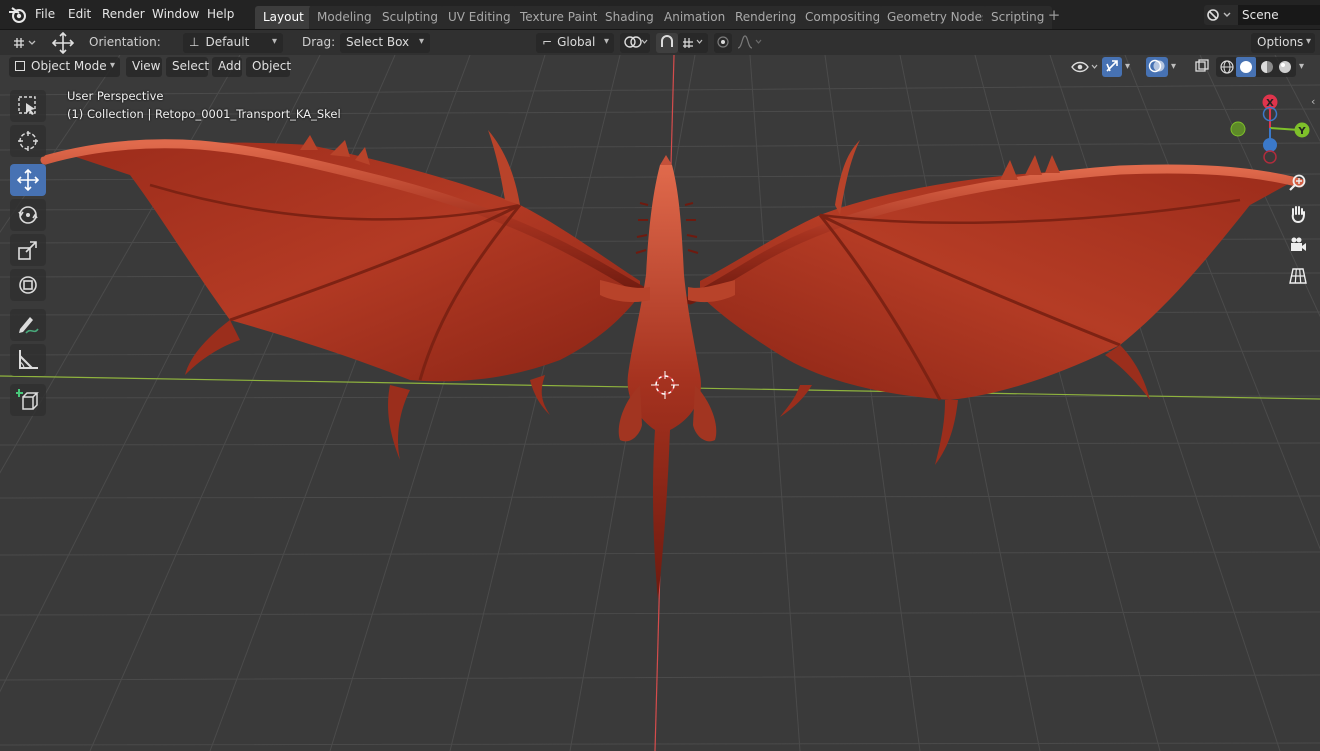 Image resolution: width=1320 pixels, height=751 pixels. I want to click on measure-icon, so click(28, 359).